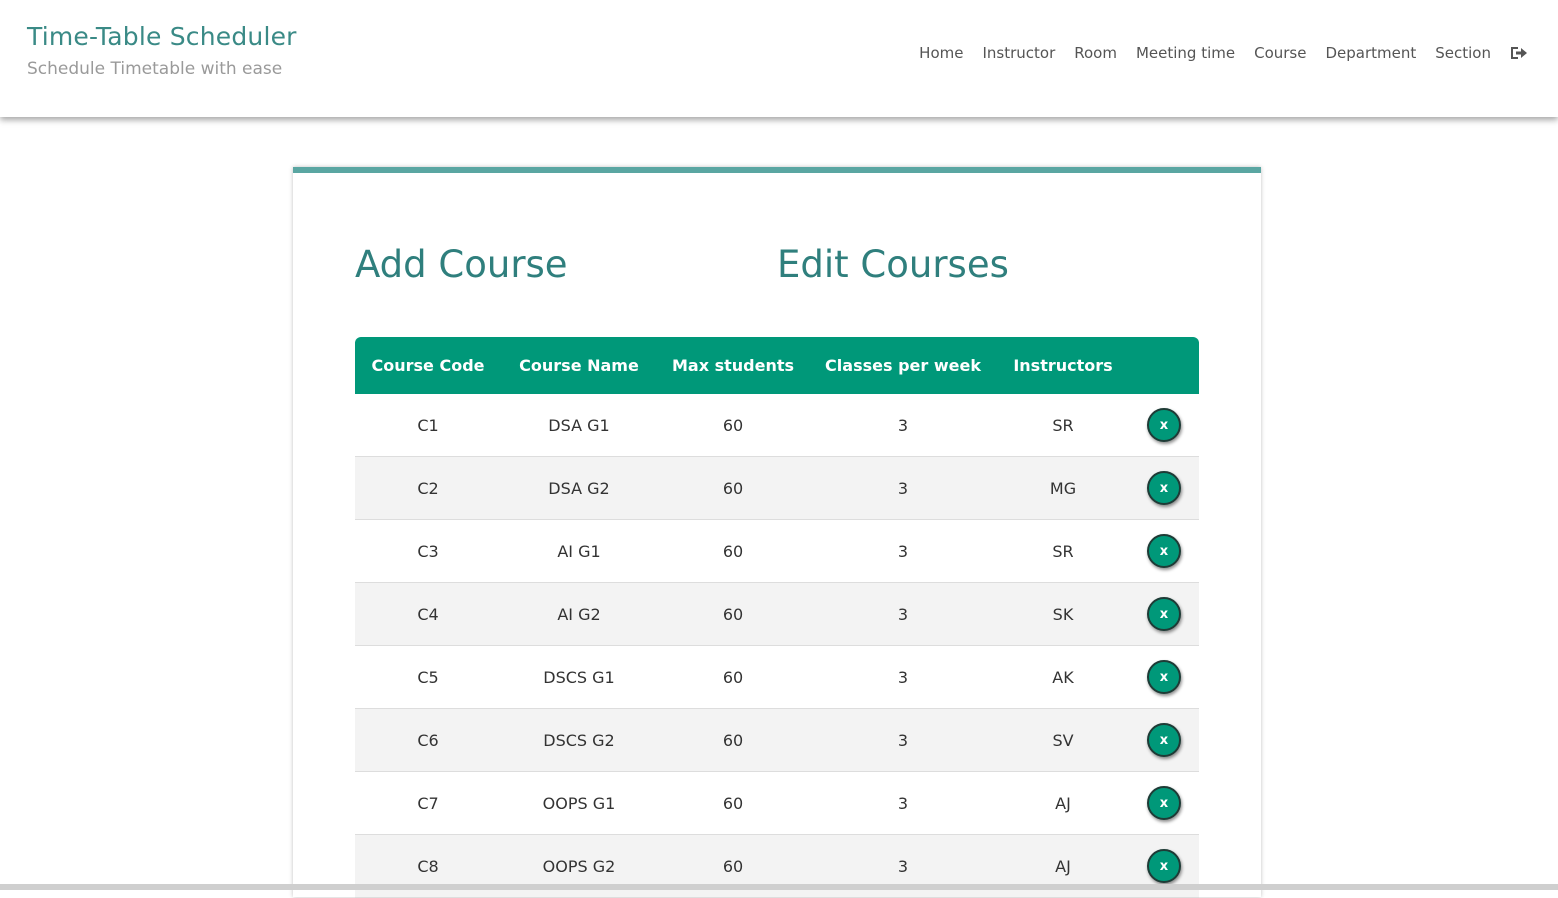  I want to click on table-row: C5 DSCS G1 60 3 AK x, so click(777, 677).